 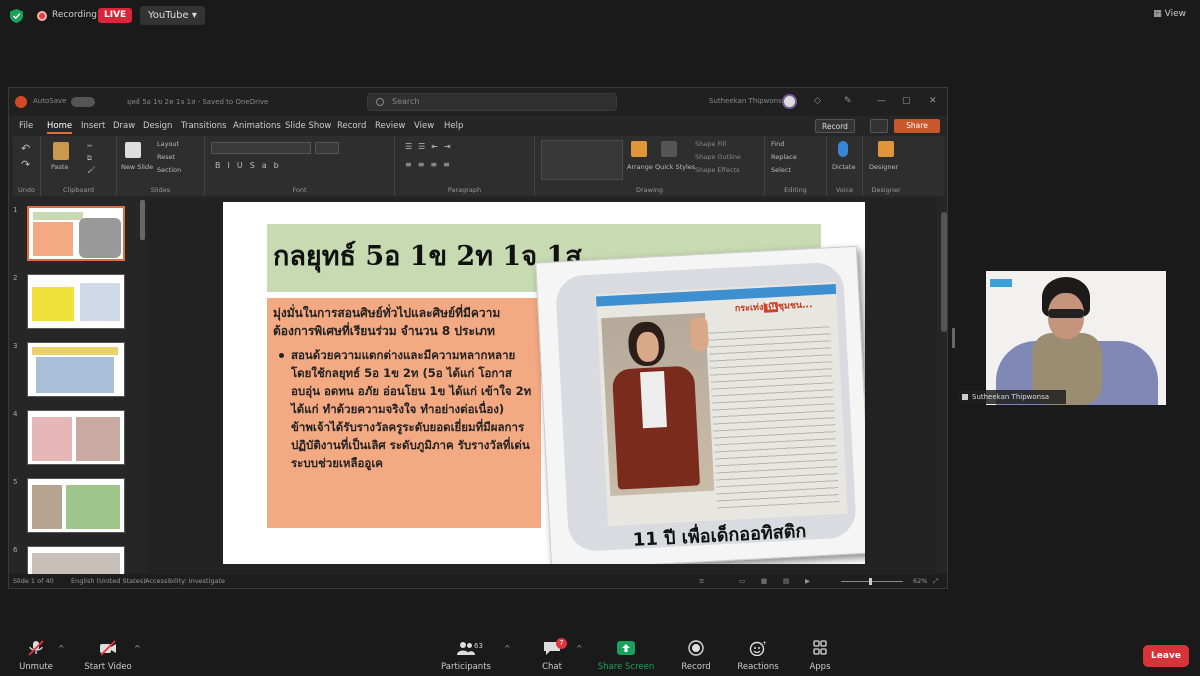 What do you see at coordinates (308, 126) in the screenshot?
I see `menu-item-slide-show: Slide Show` at bounding box center [308, 126].